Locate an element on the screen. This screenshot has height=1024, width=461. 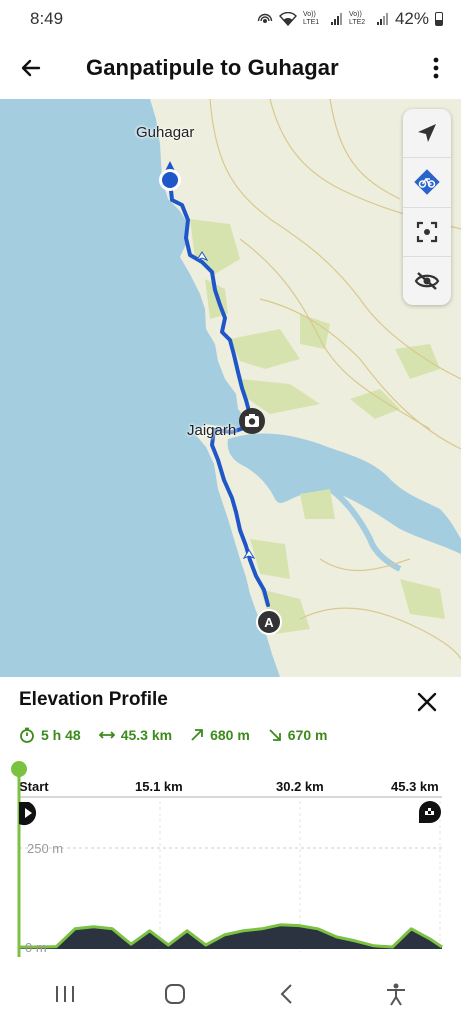
current-location-marker is located at coordinates (170, 179).